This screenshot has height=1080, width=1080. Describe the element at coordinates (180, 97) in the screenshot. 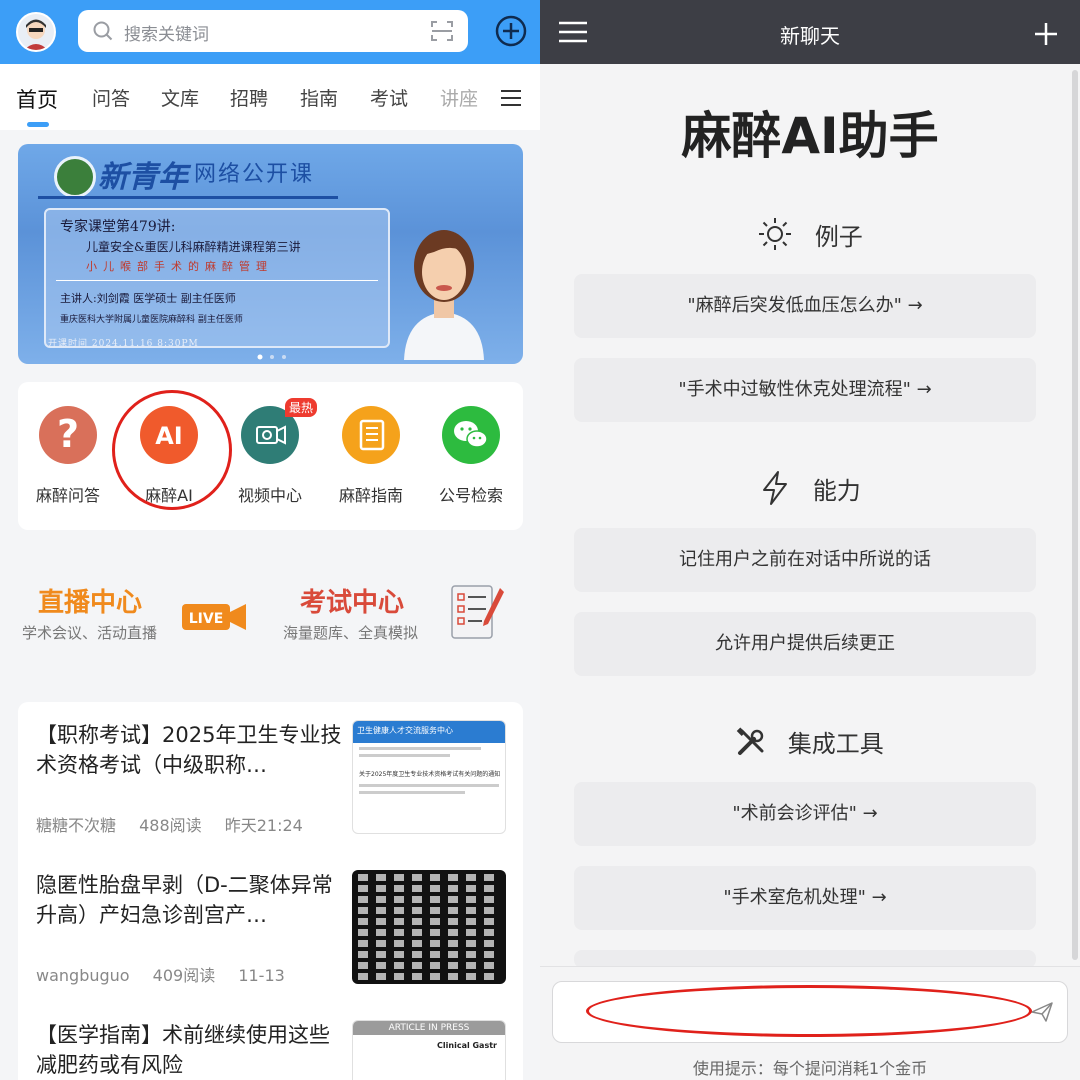

I see `tab-library: 文库` at that location.